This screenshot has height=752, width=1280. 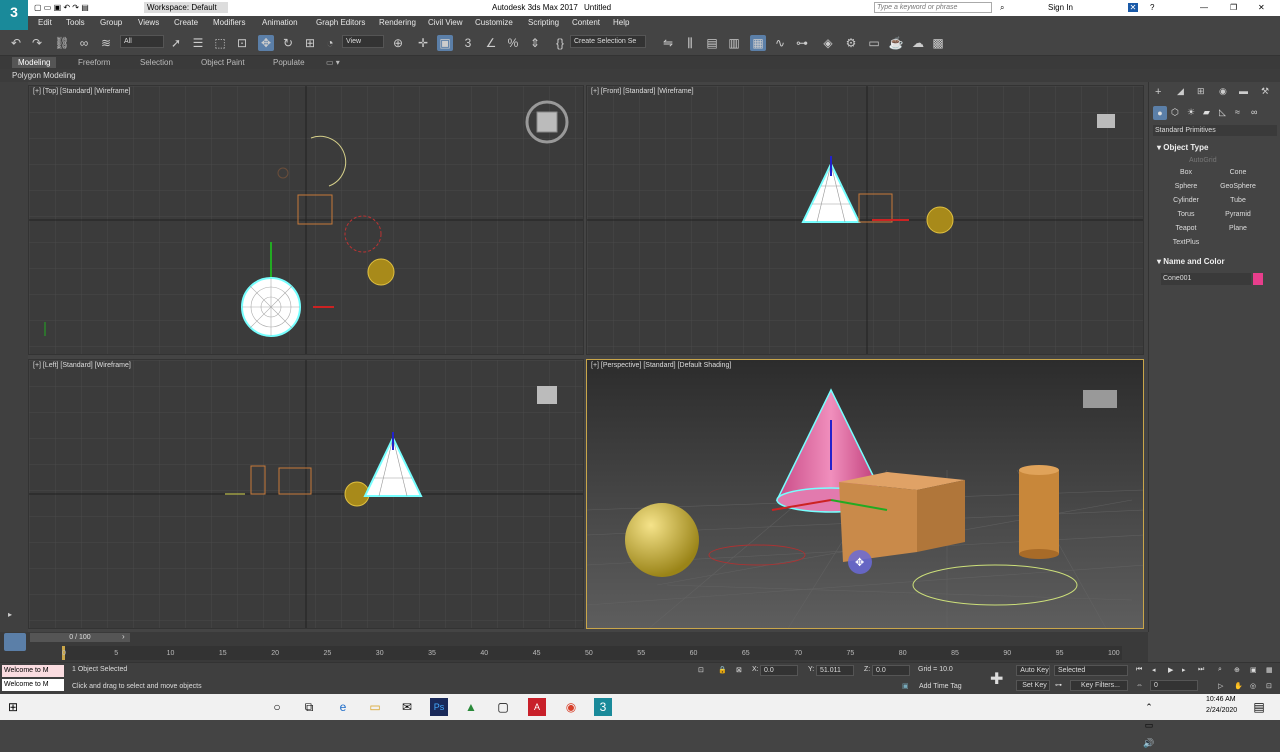 I want to click on set-key-button: Set Key, so click(x=1033, y=685).